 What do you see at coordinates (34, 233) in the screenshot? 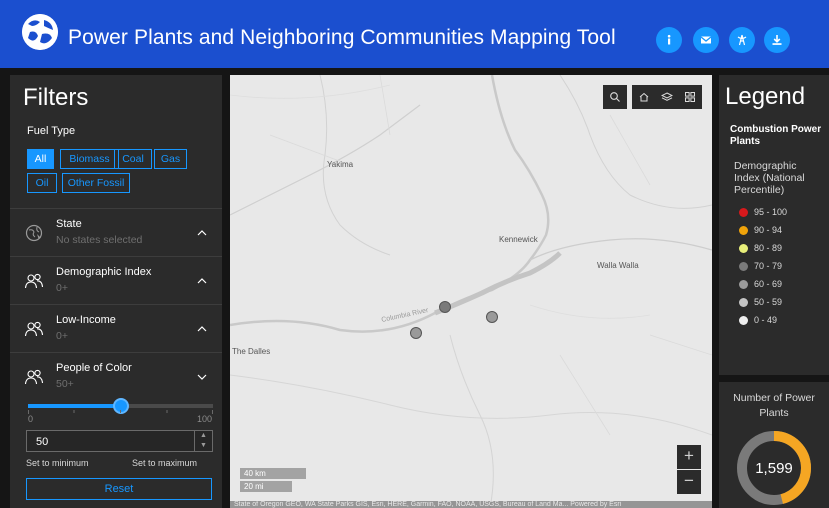
I see `map-pin-icon` at bounding box center [34, 233].